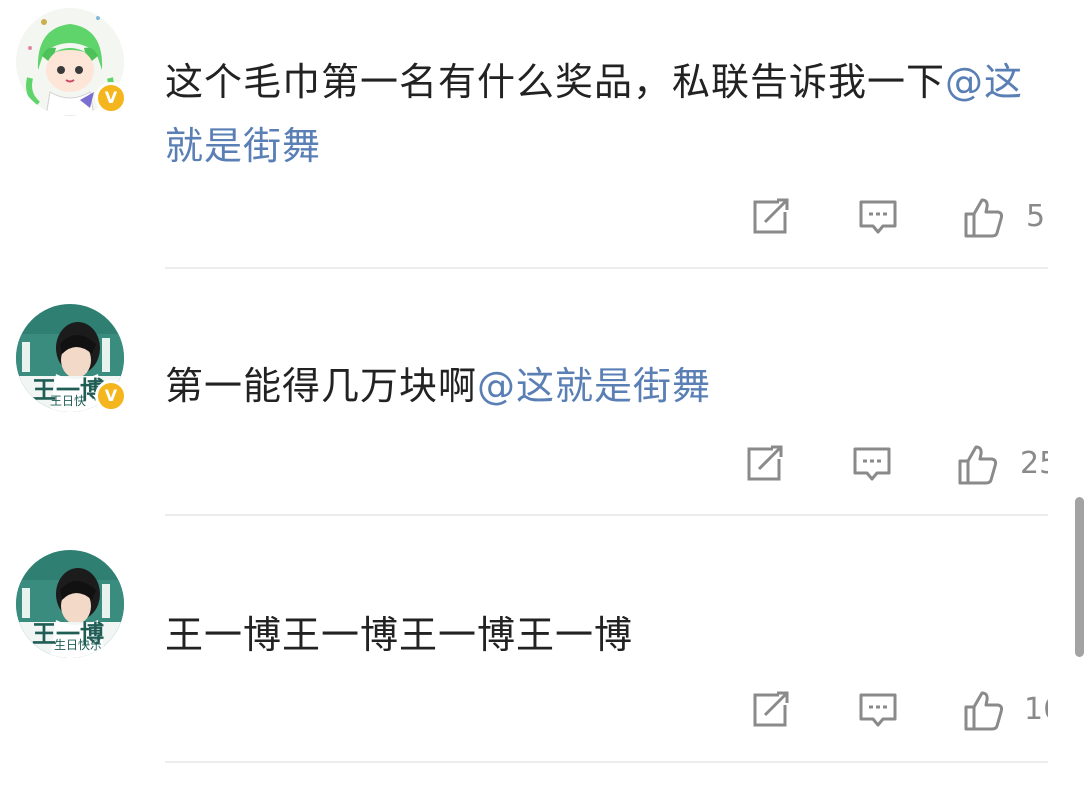 This screenshot has height=793, width=1089. What do you see at coordinates (1034, 463) in the screenshot?
I see `like-count: 25` at bounding box center [1034, 463].